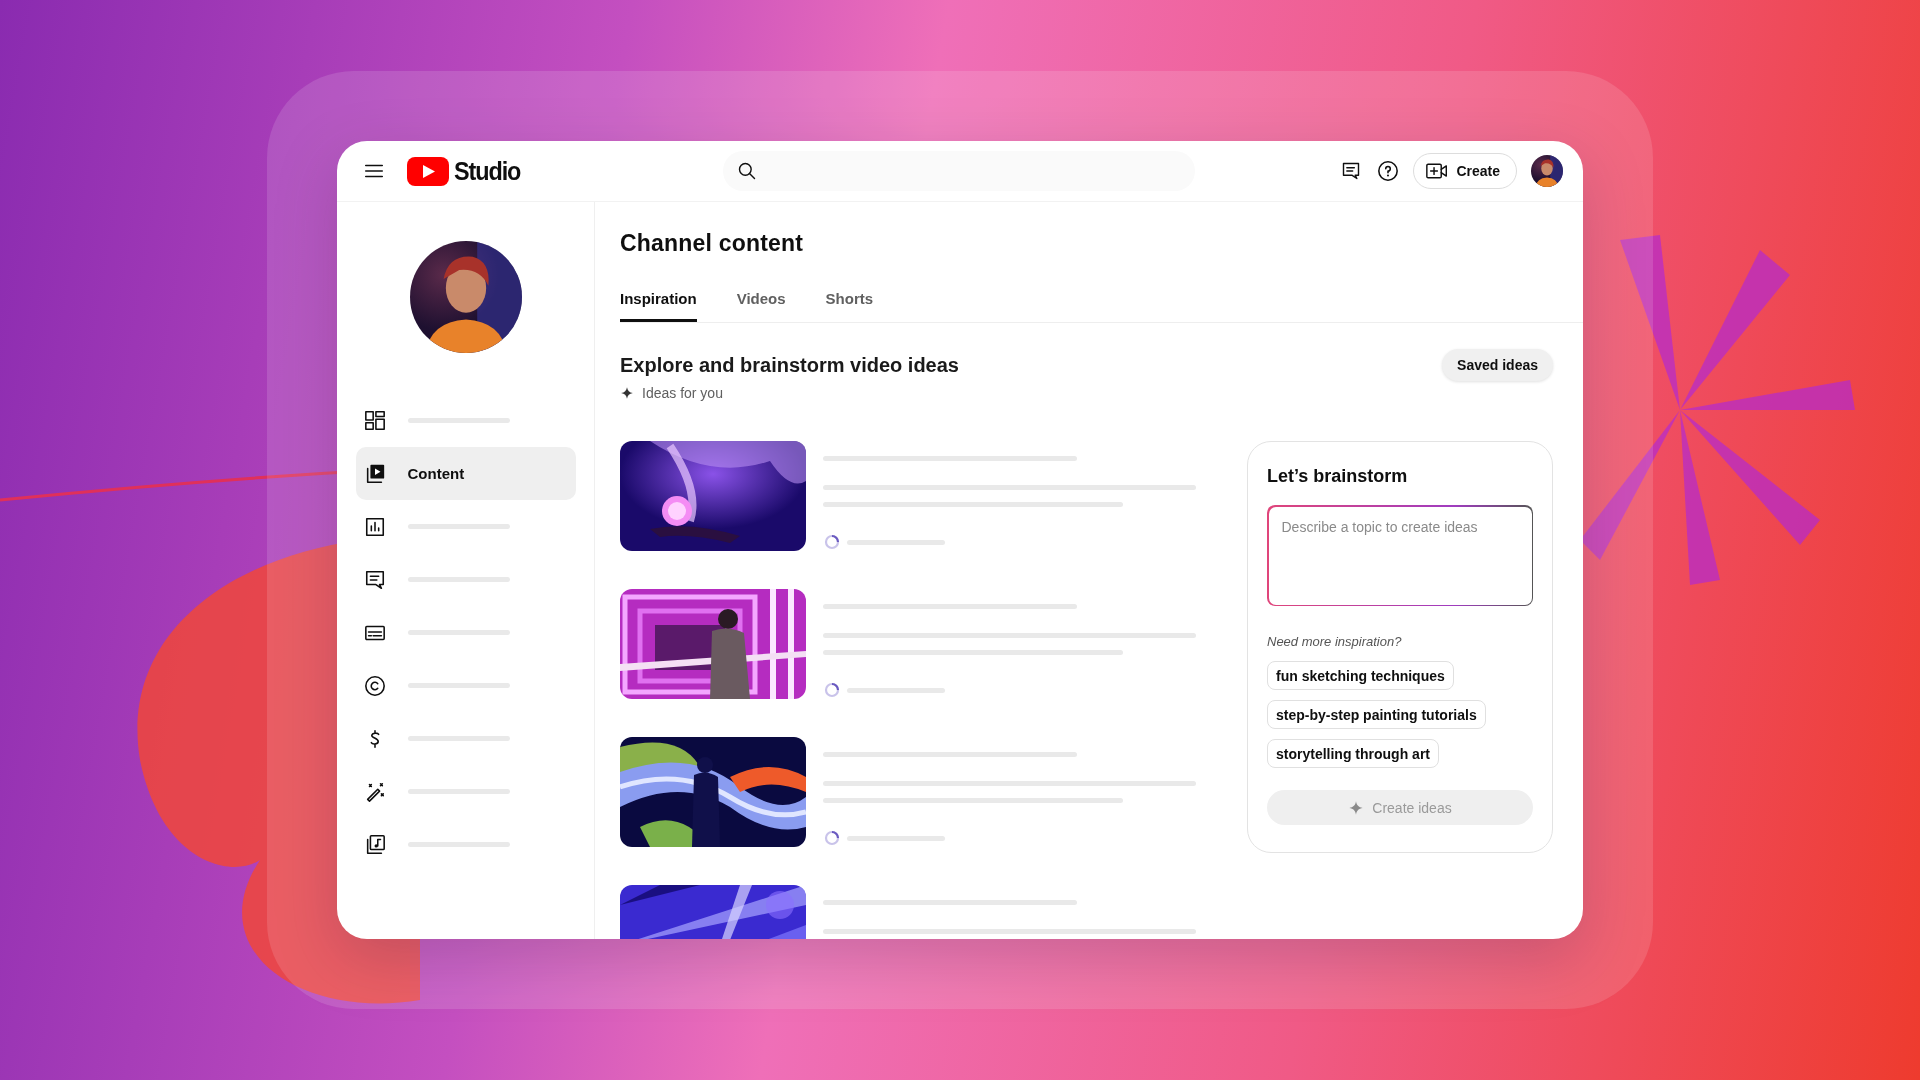  Describe the element at coordinates (746, 171) in the screenshot. I see `search-icon` at that location.